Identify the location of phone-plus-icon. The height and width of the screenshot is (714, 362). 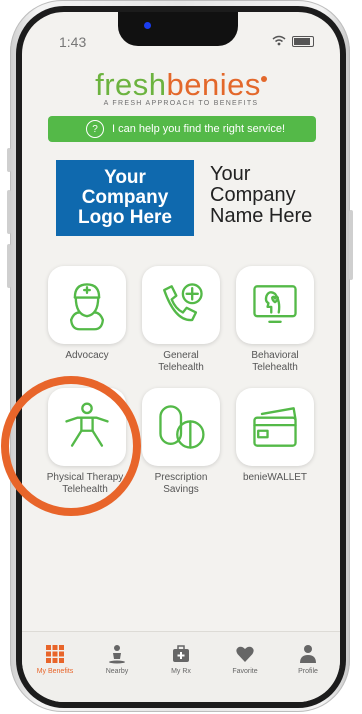
(183, 302).